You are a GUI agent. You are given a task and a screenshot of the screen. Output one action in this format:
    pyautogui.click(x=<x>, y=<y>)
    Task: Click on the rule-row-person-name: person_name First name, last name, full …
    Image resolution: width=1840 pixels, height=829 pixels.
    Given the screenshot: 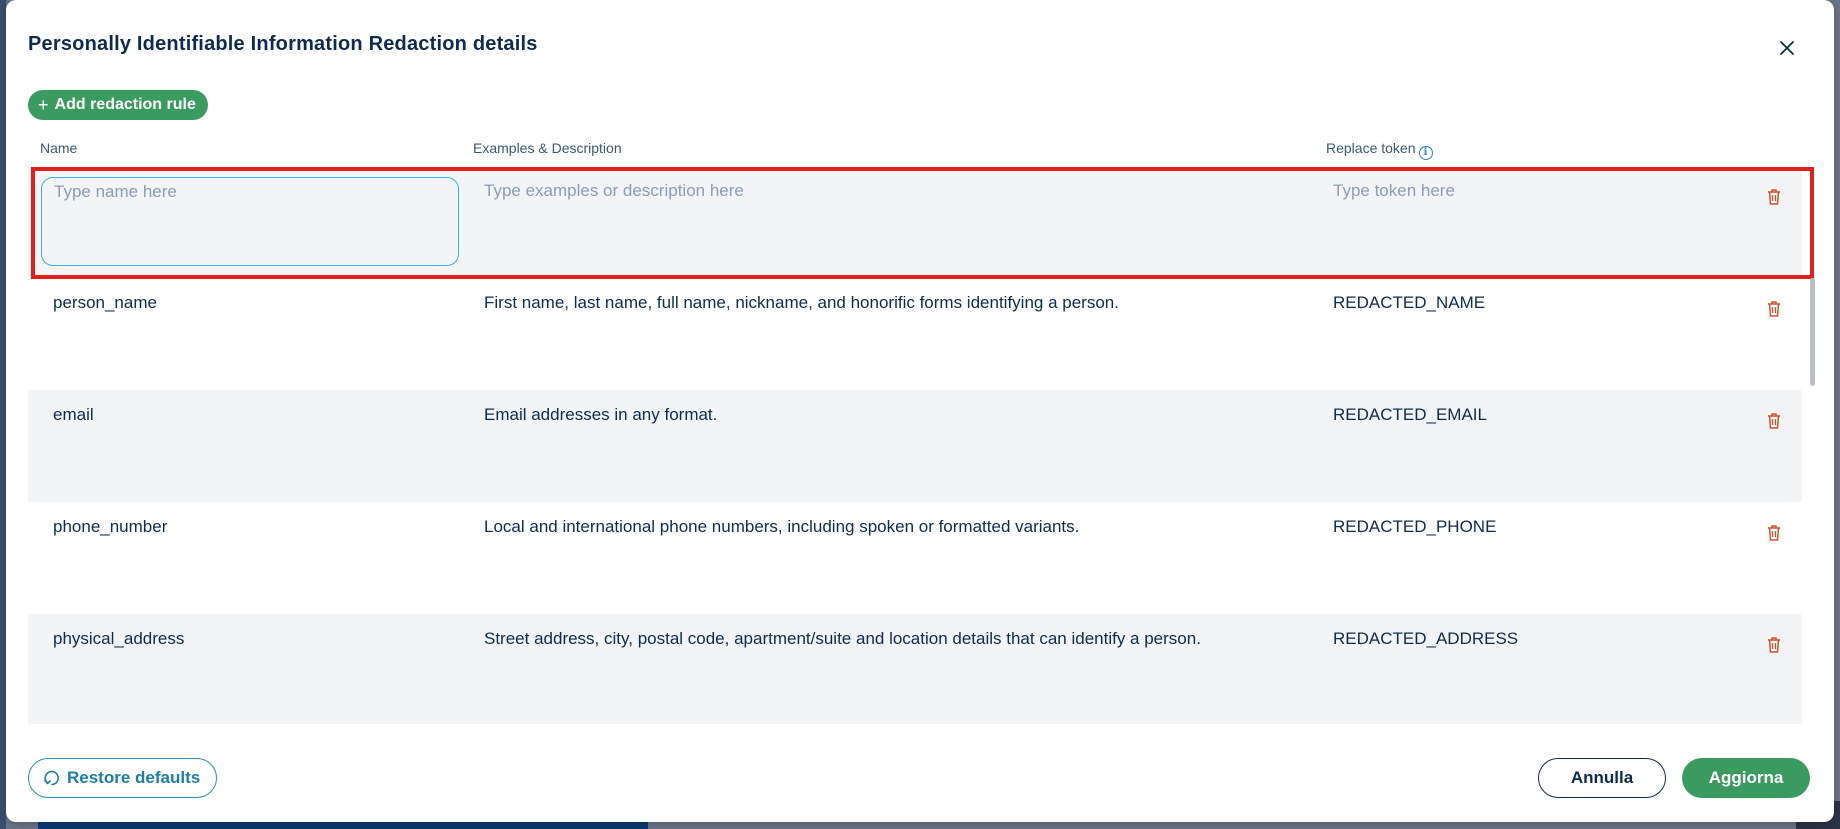 What is the action you would take?
    pyautogui.click(x=915, y=334)
    